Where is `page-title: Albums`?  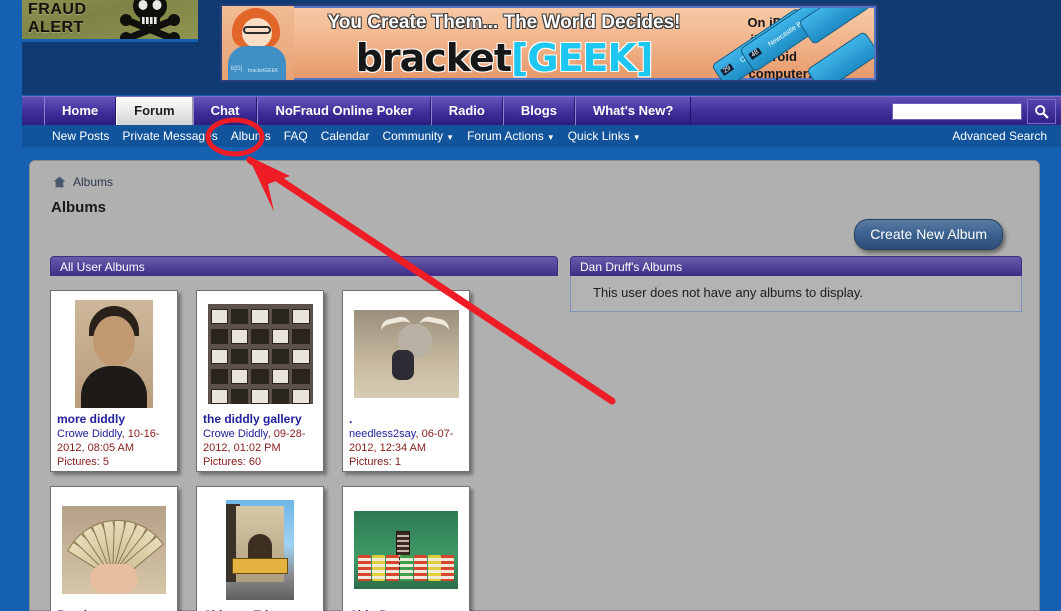 page-title: Albums is located at coordinates (79, 207).